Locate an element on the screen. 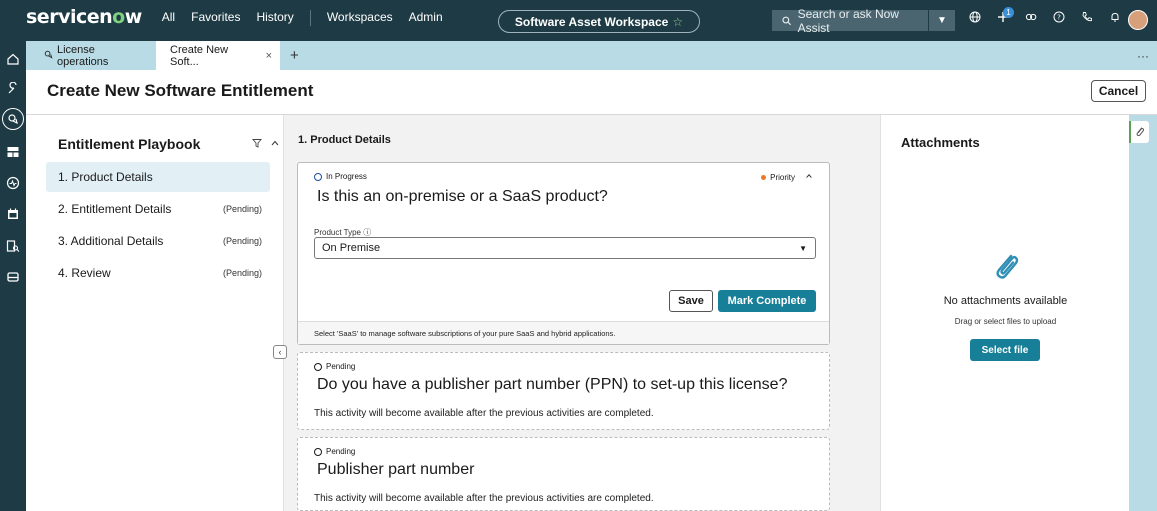 The height and width of the screenshot is (511, 1157). bell-icon is located at coordinates (1115, 17).